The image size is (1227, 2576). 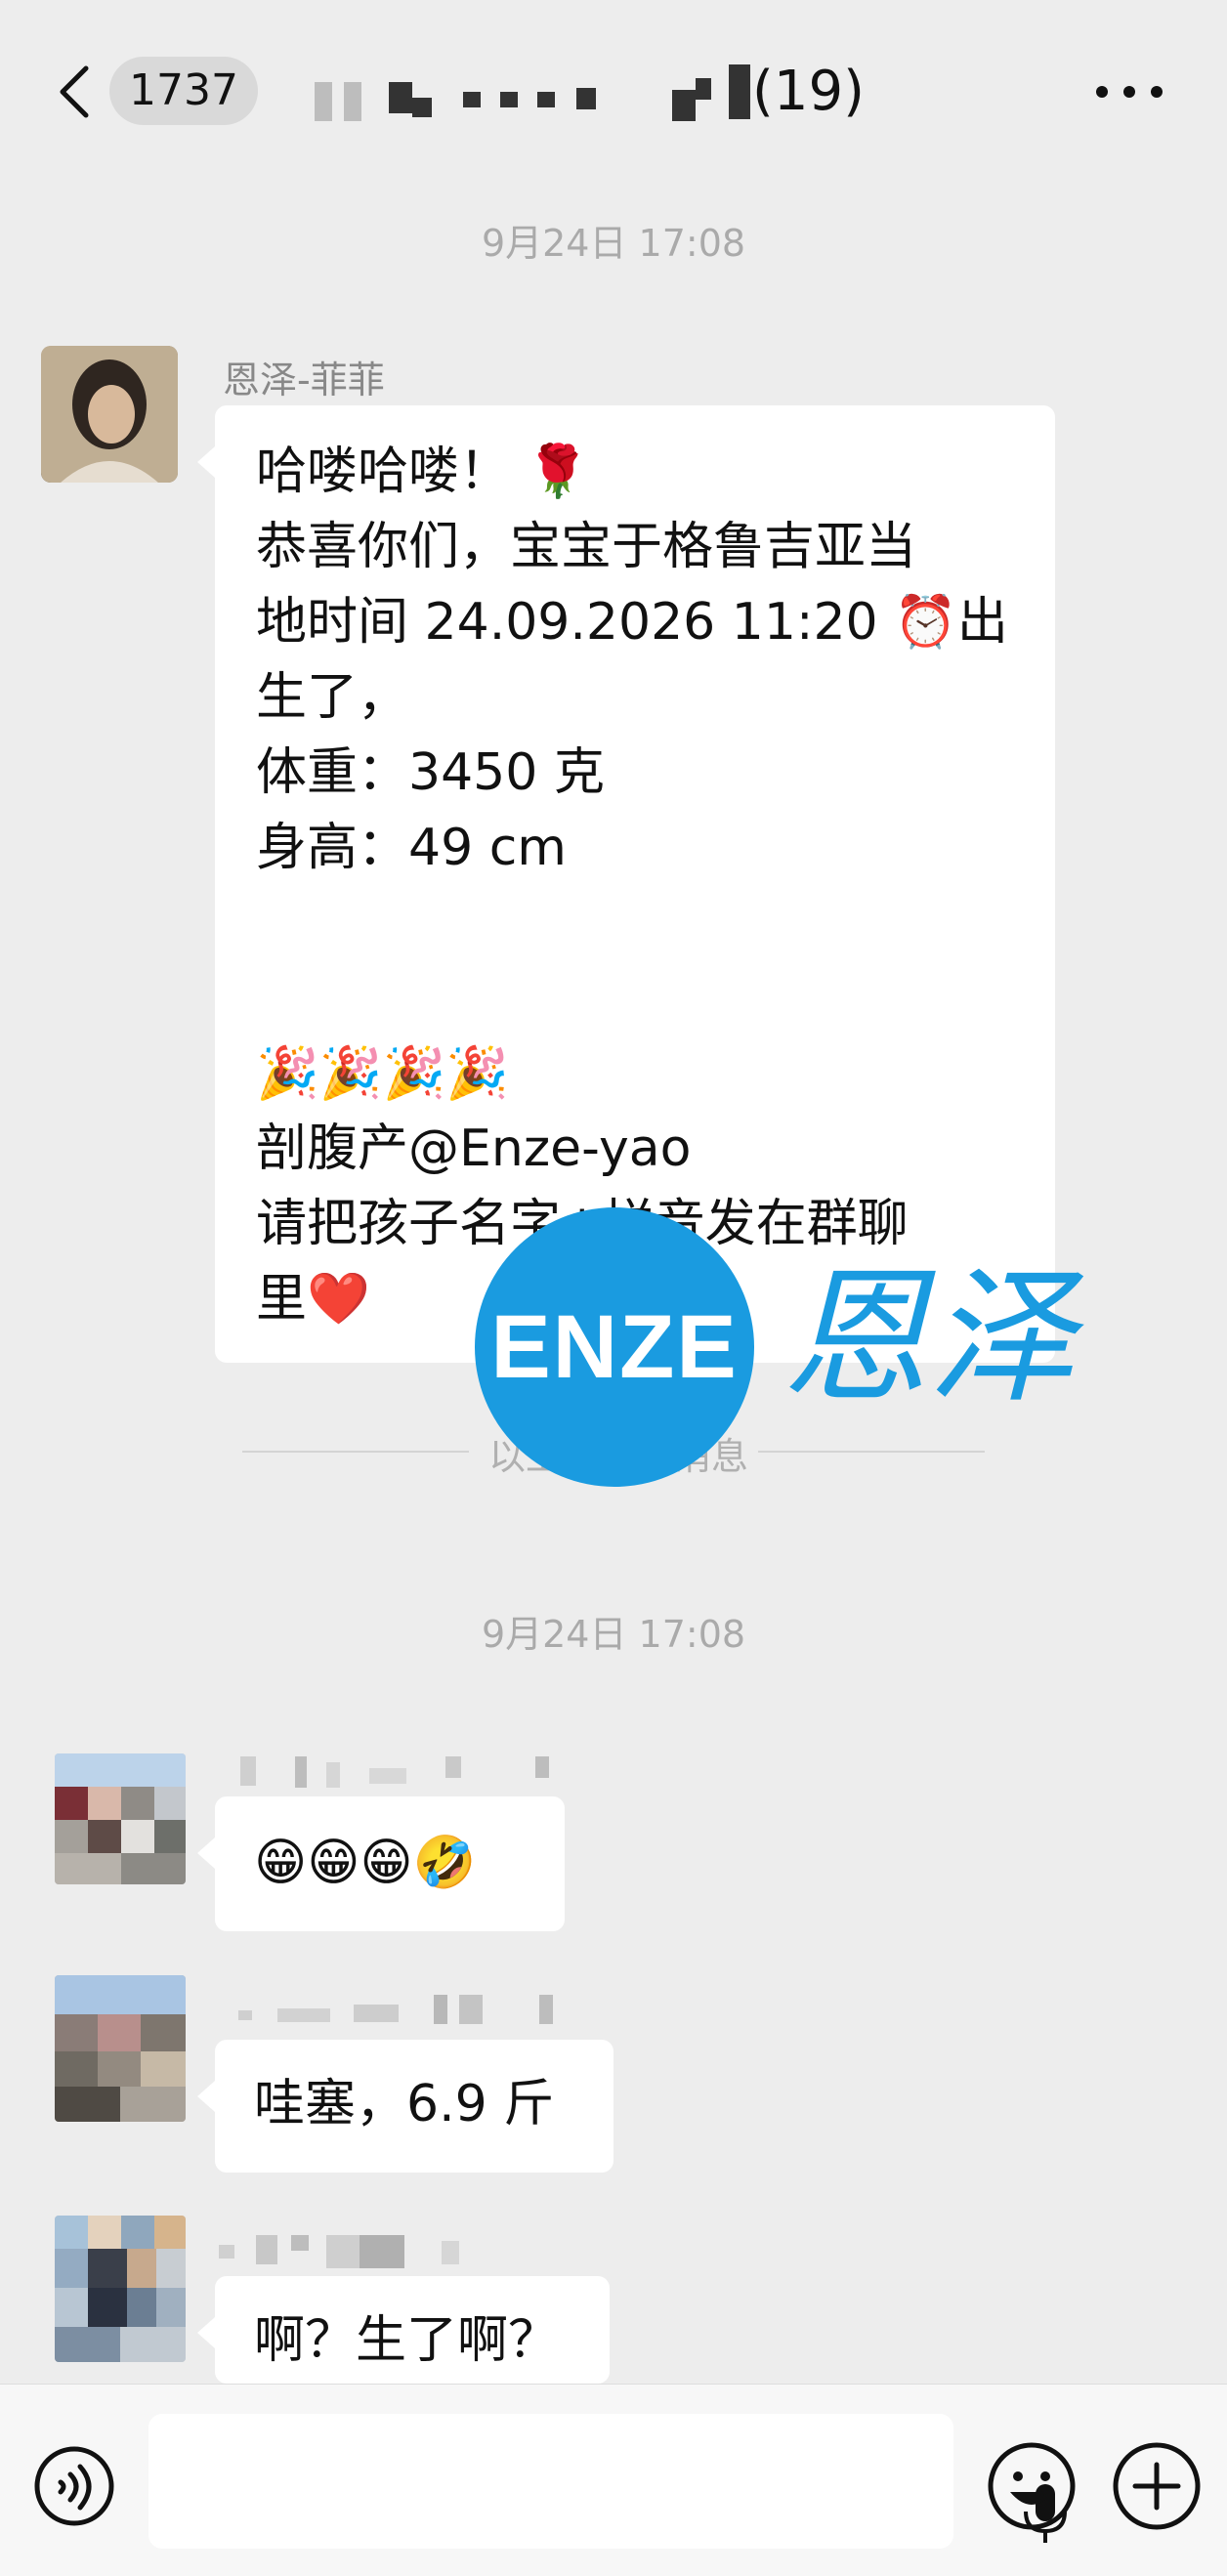 I want to click on enze-chinese-logo: 恩泽, so click(x=929, y=1338).